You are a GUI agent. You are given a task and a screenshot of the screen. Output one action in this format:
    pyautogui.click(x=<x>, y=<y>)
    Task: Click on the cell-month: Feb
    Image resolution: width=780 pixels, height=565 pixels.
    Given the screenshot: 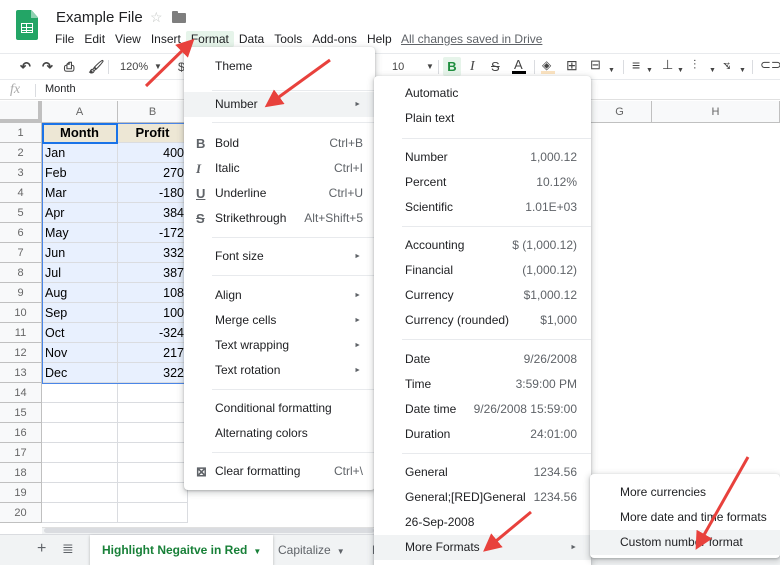 What is the action you would take?
    pyautogui.click(x=80, y=173)
    